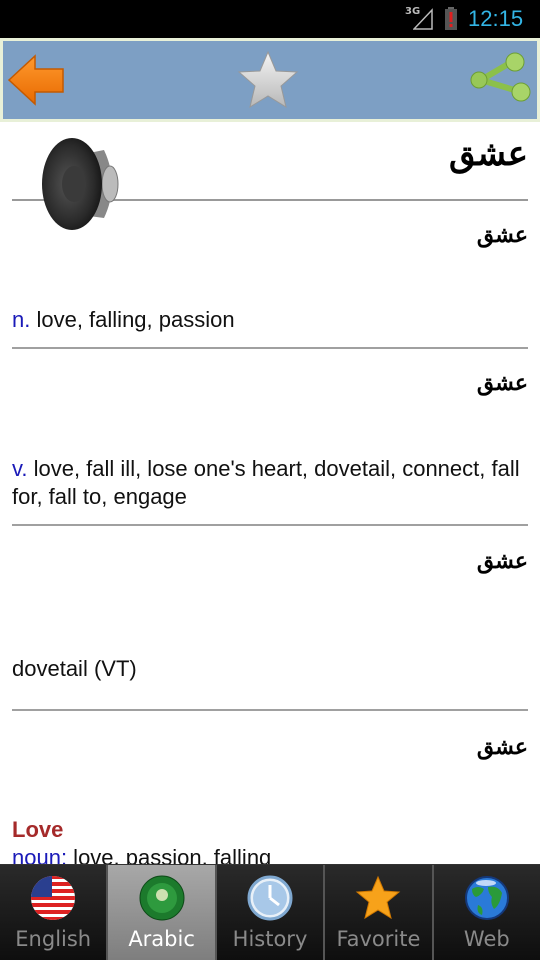 The height and width of the screenshot is (960, 540). I want to click on tab-web: Web, so click(486, 912).